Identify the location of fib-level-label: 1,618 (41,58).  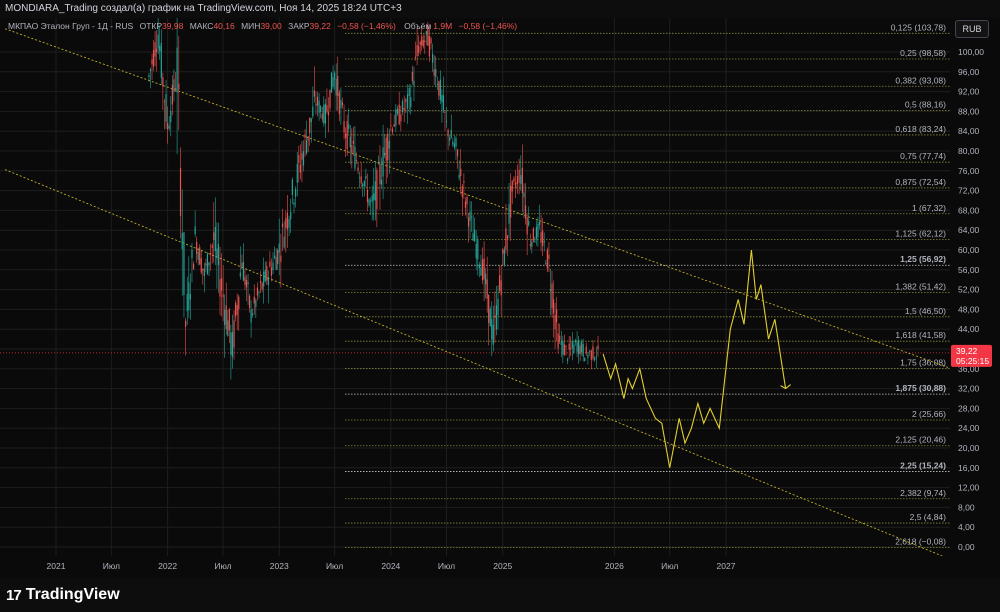
(920, 335).